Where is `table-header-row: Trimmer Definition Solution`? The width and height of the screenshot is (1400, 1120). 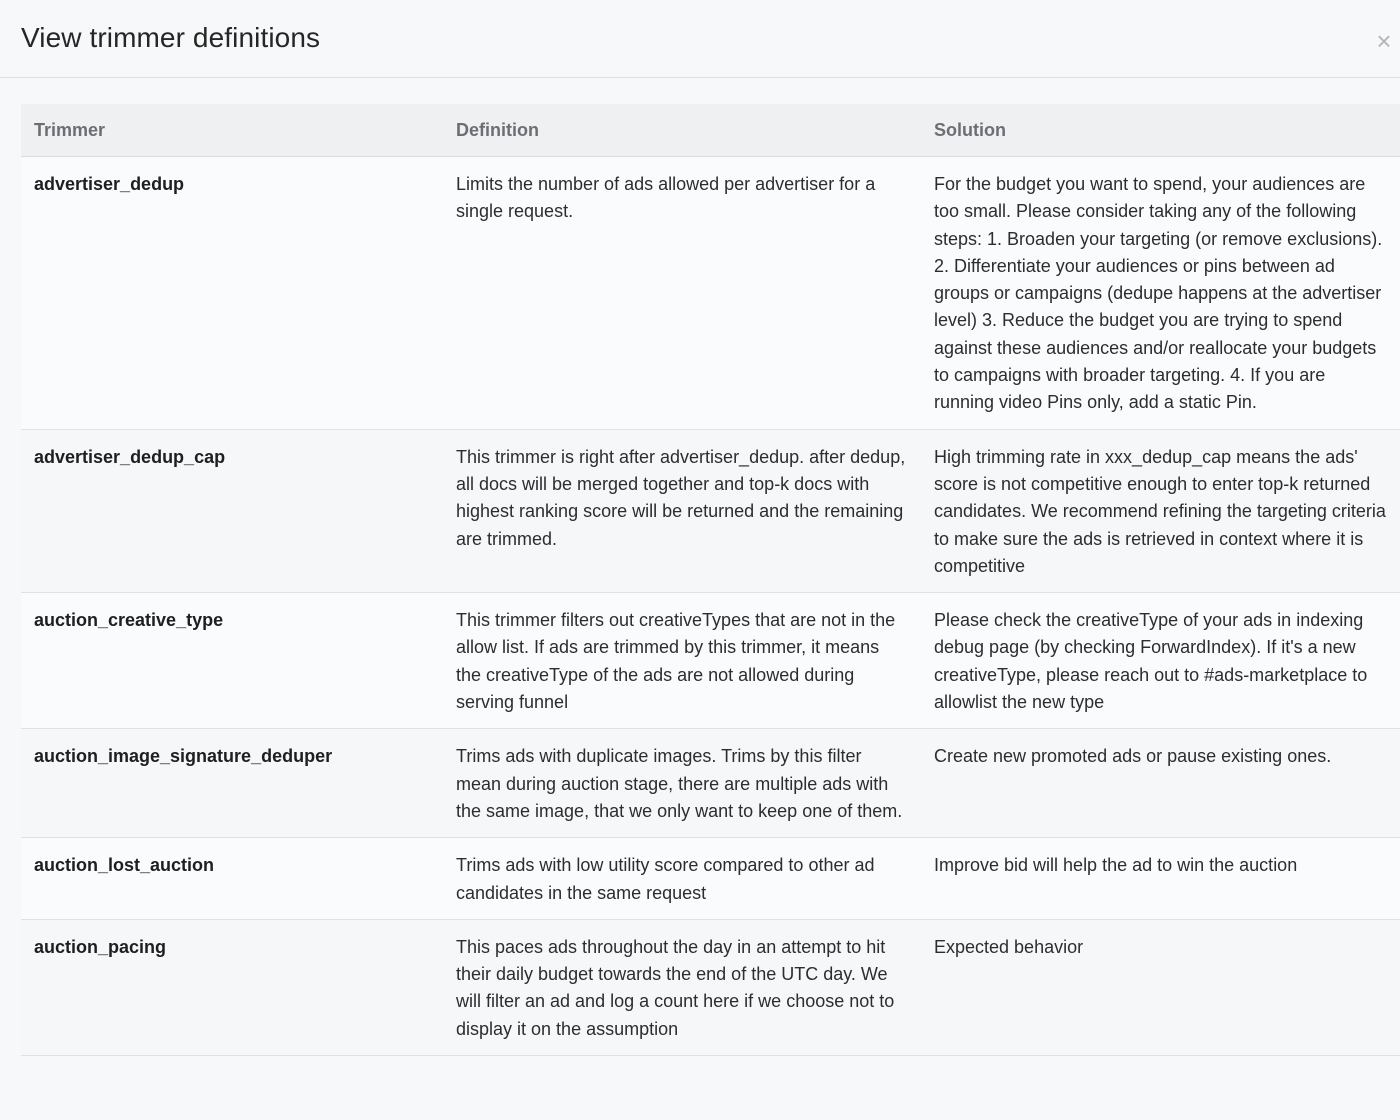 table-header-row: Trimmer Definition Solution is located at coordinates (710, 130).